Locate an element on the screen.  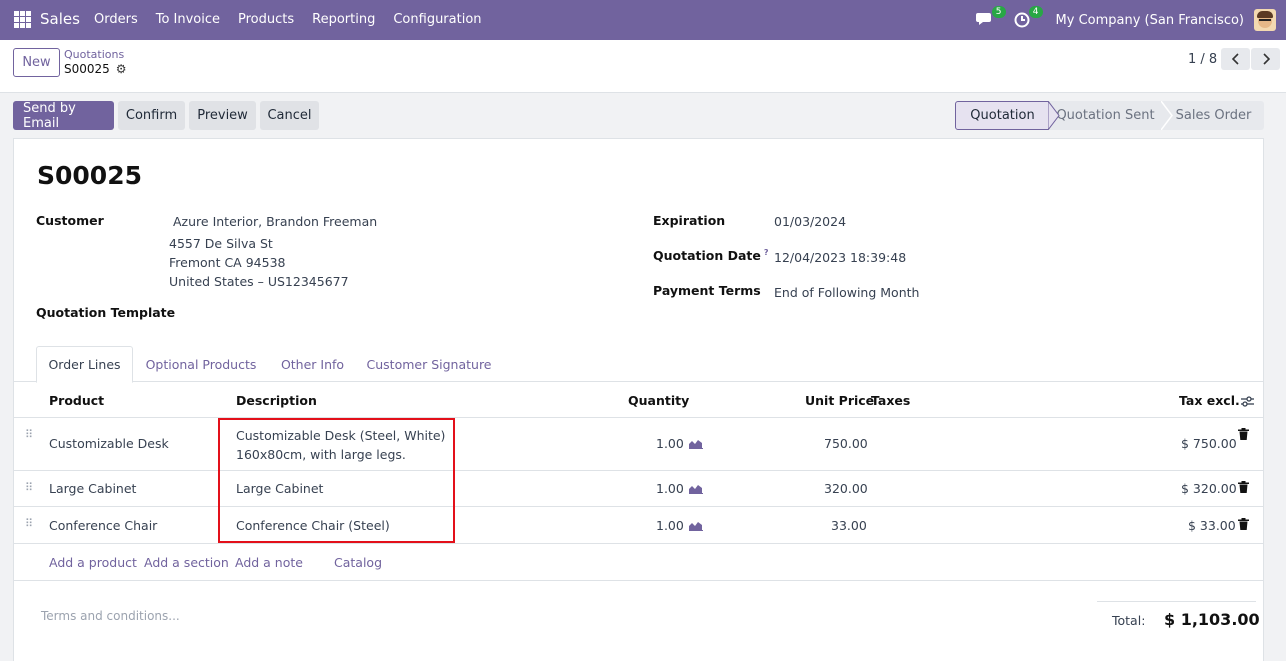
apps-grid-icon is located at coordinates (22, 19).